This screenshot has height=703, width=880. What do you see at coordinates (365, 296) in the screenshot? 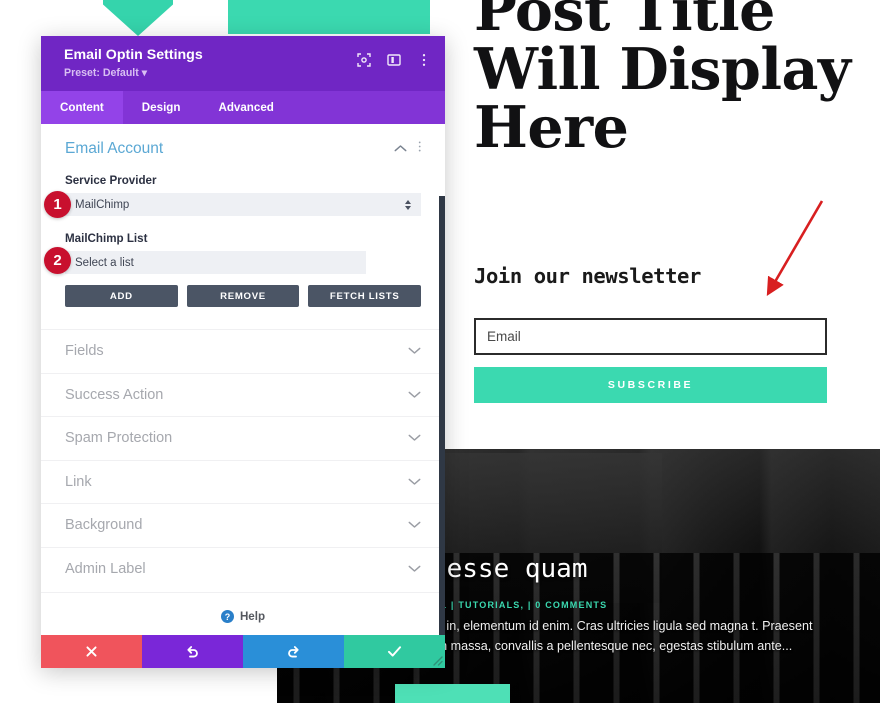
I see `fetch-lists-button: FETCH LISTS` at bounding box center [365, 296].